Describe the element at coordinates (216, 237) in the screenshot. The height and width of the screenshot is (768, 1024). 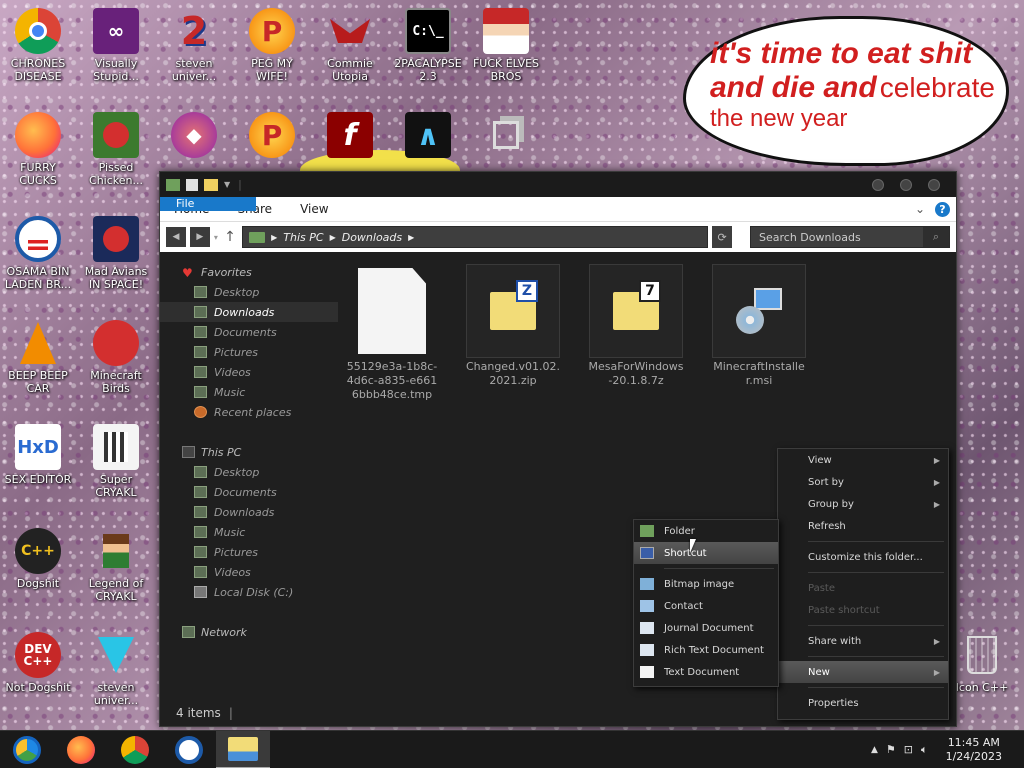
I see `recent-locations-chevron-icon: ▾` at that location.